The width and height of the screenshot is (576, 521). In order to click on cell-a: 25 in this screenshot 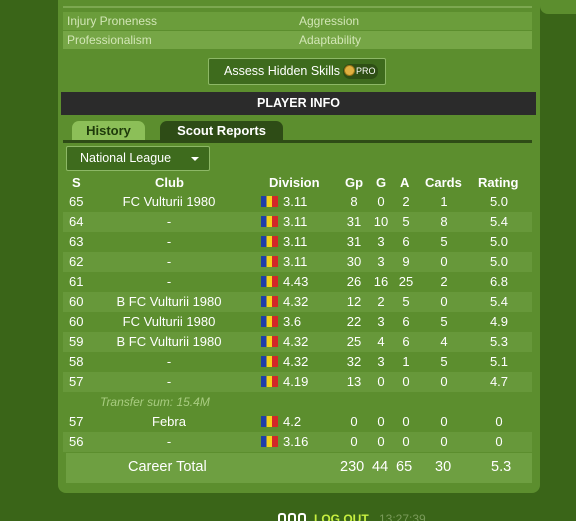, I will do `click(406, 281)`.